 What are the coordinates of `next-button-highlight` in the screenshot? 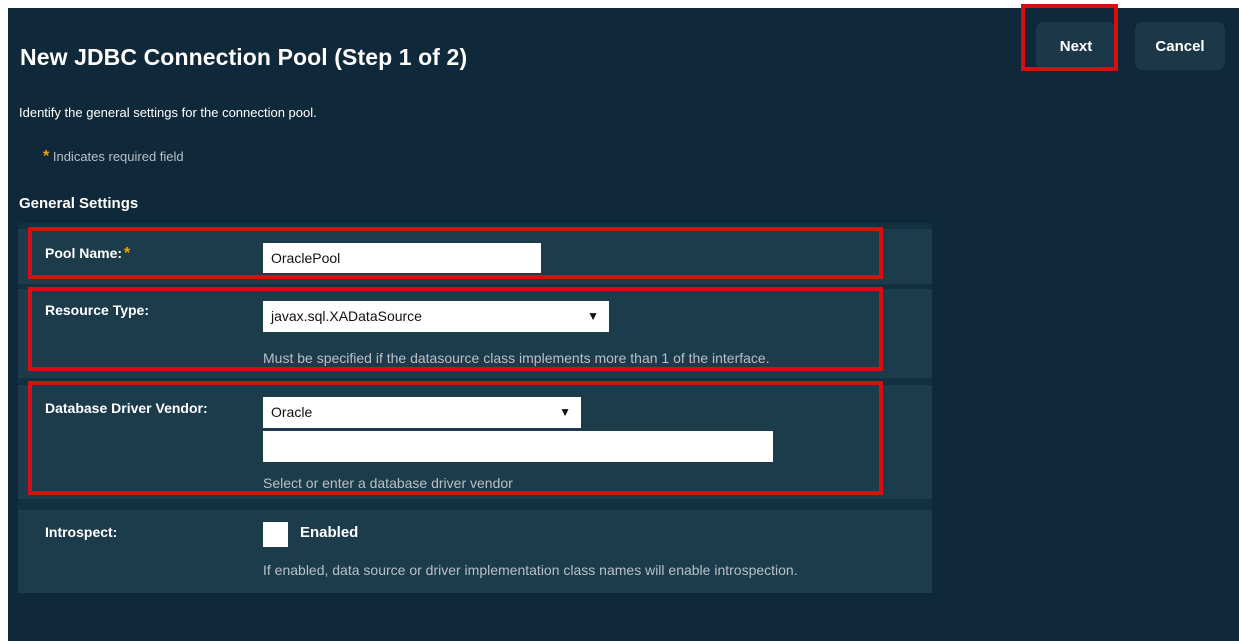 It's located at (1069, 37).